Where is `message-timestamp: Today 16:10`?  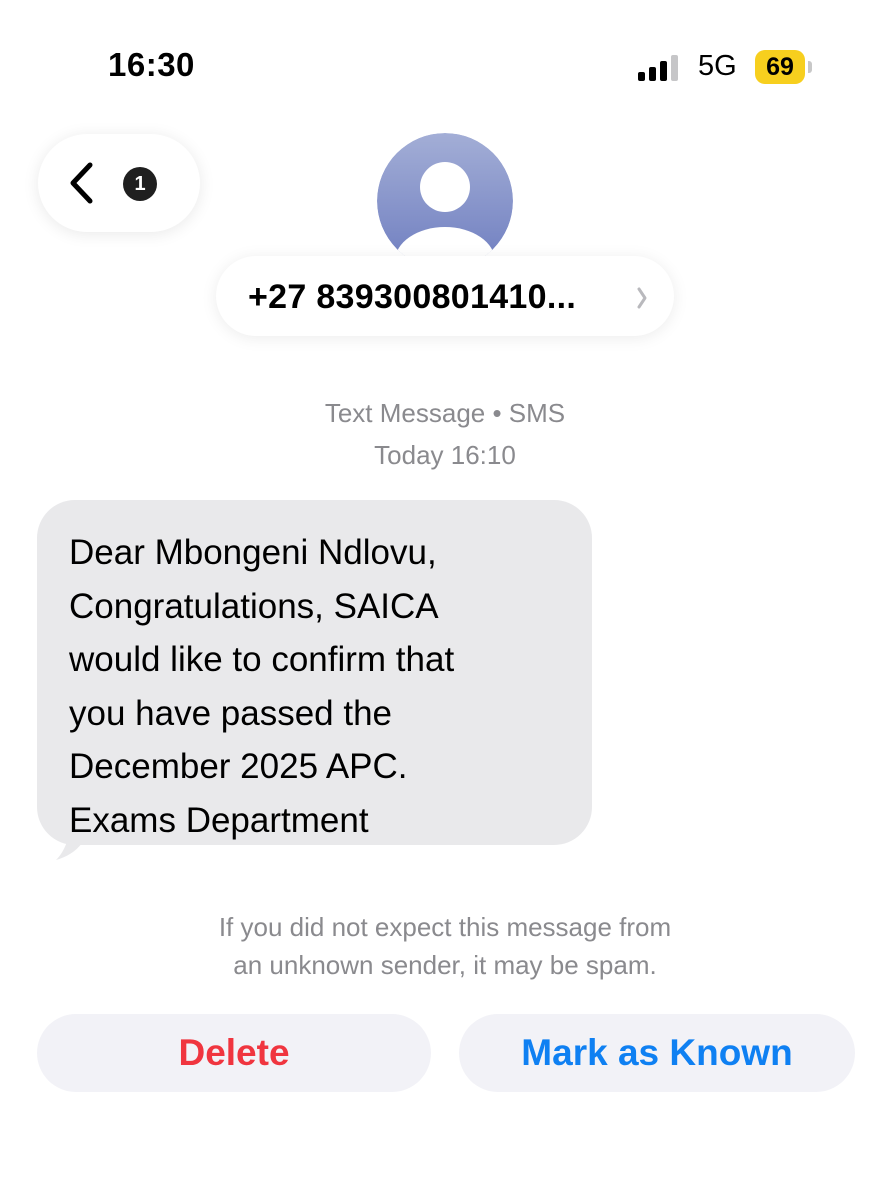 message-timestamp: Today 16:10 is located at coordinates (445, 455).